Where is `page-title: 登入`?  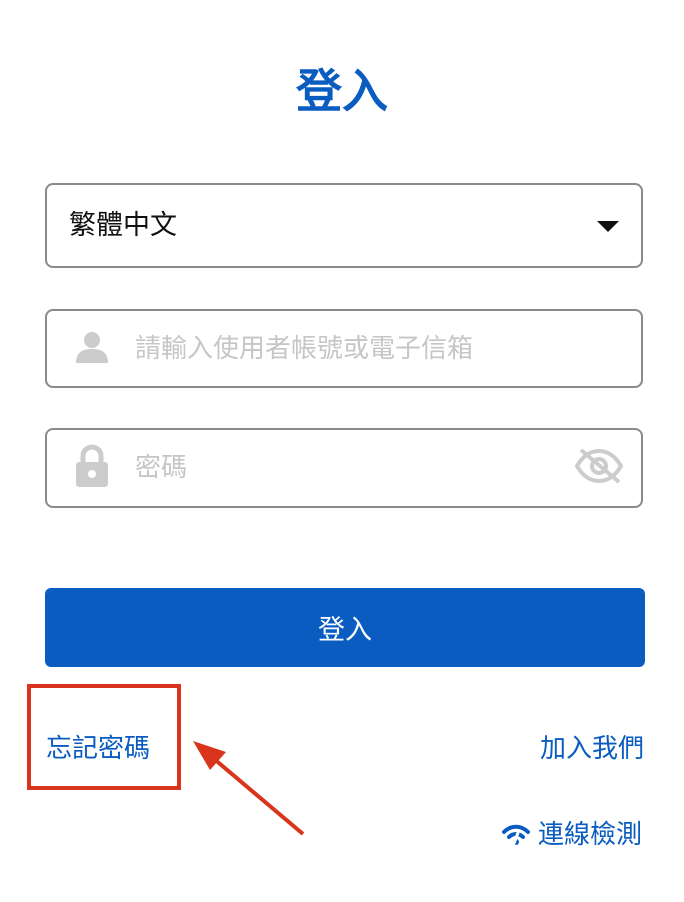 page-title: 登入 is located at coordinates (342, 91).